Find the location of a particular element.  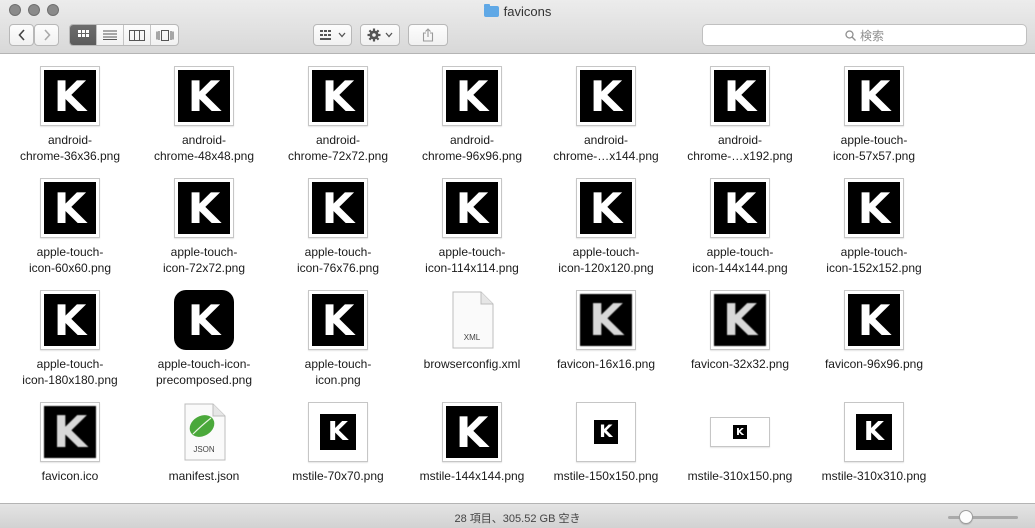

file-item: Kmstile-150x150.png is located at coordinates (606, 441).